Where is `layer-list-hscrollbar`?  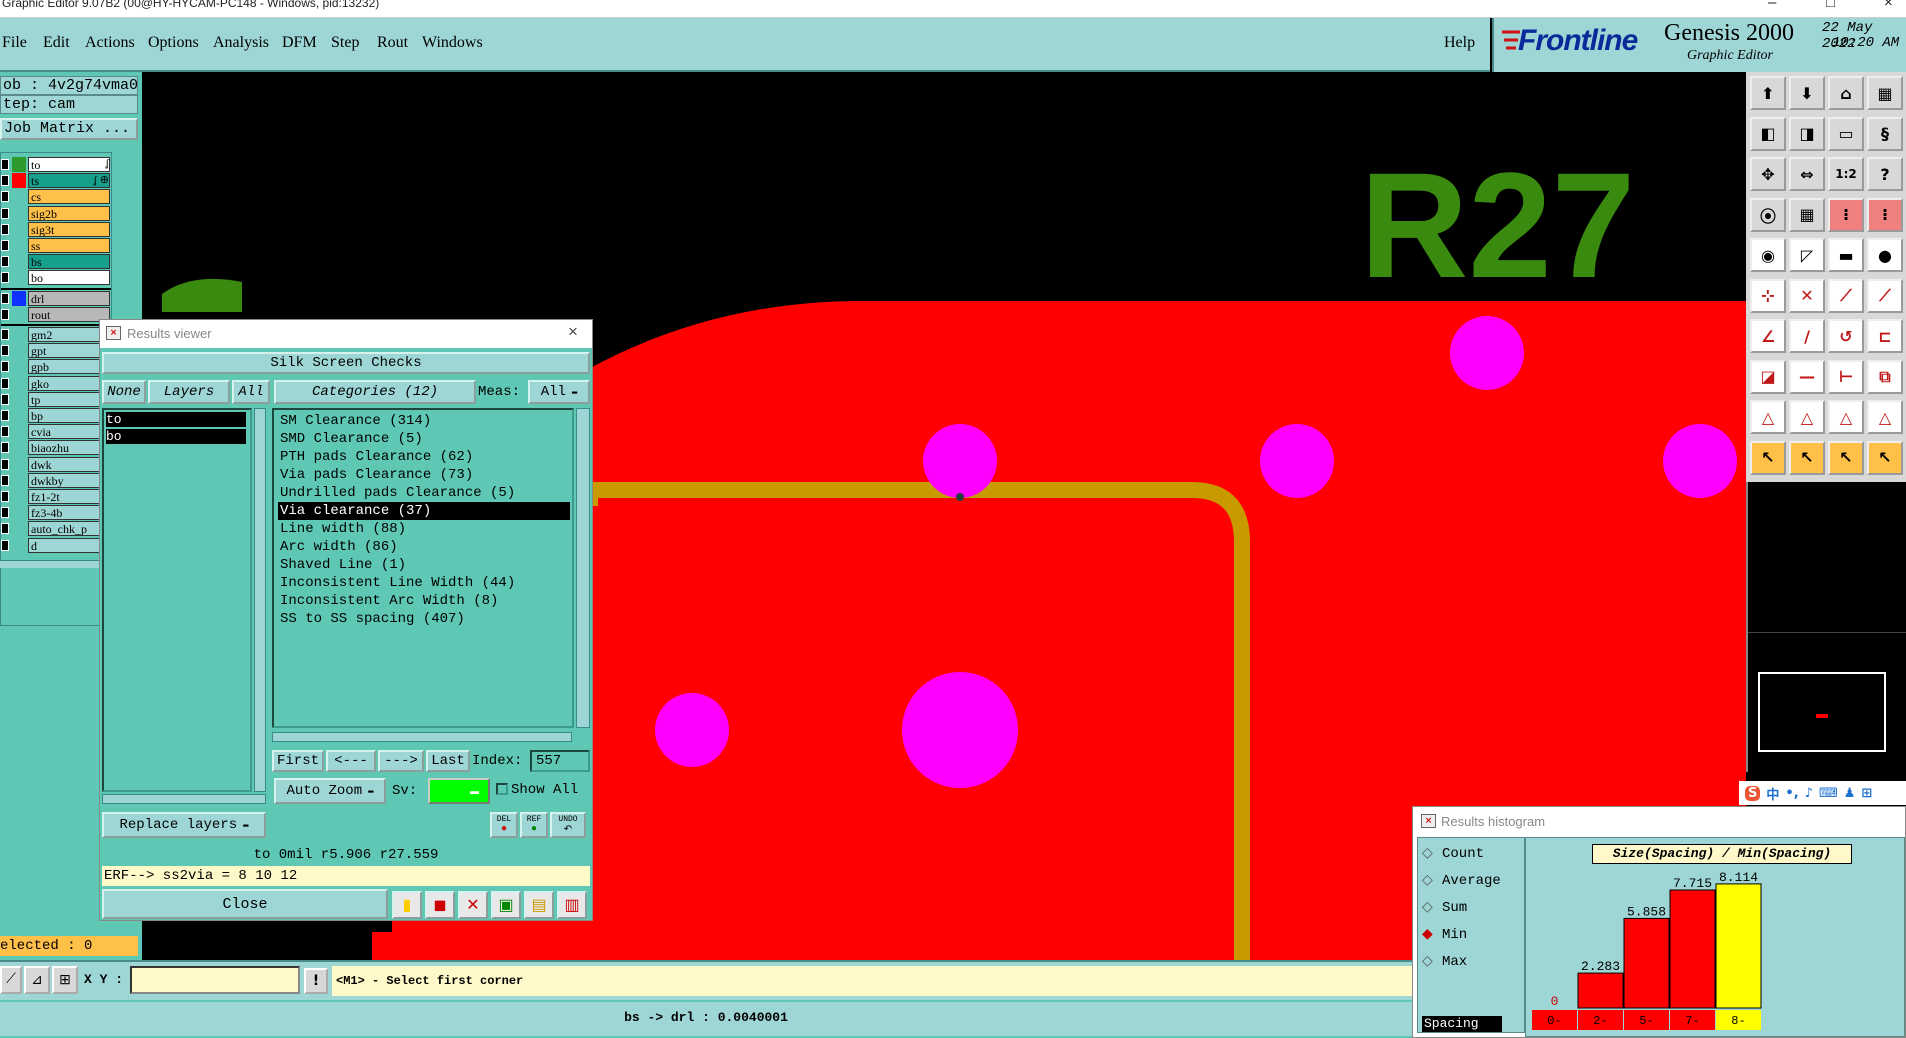 layer-list-hscrollbar is located at coordinates (184, 799).